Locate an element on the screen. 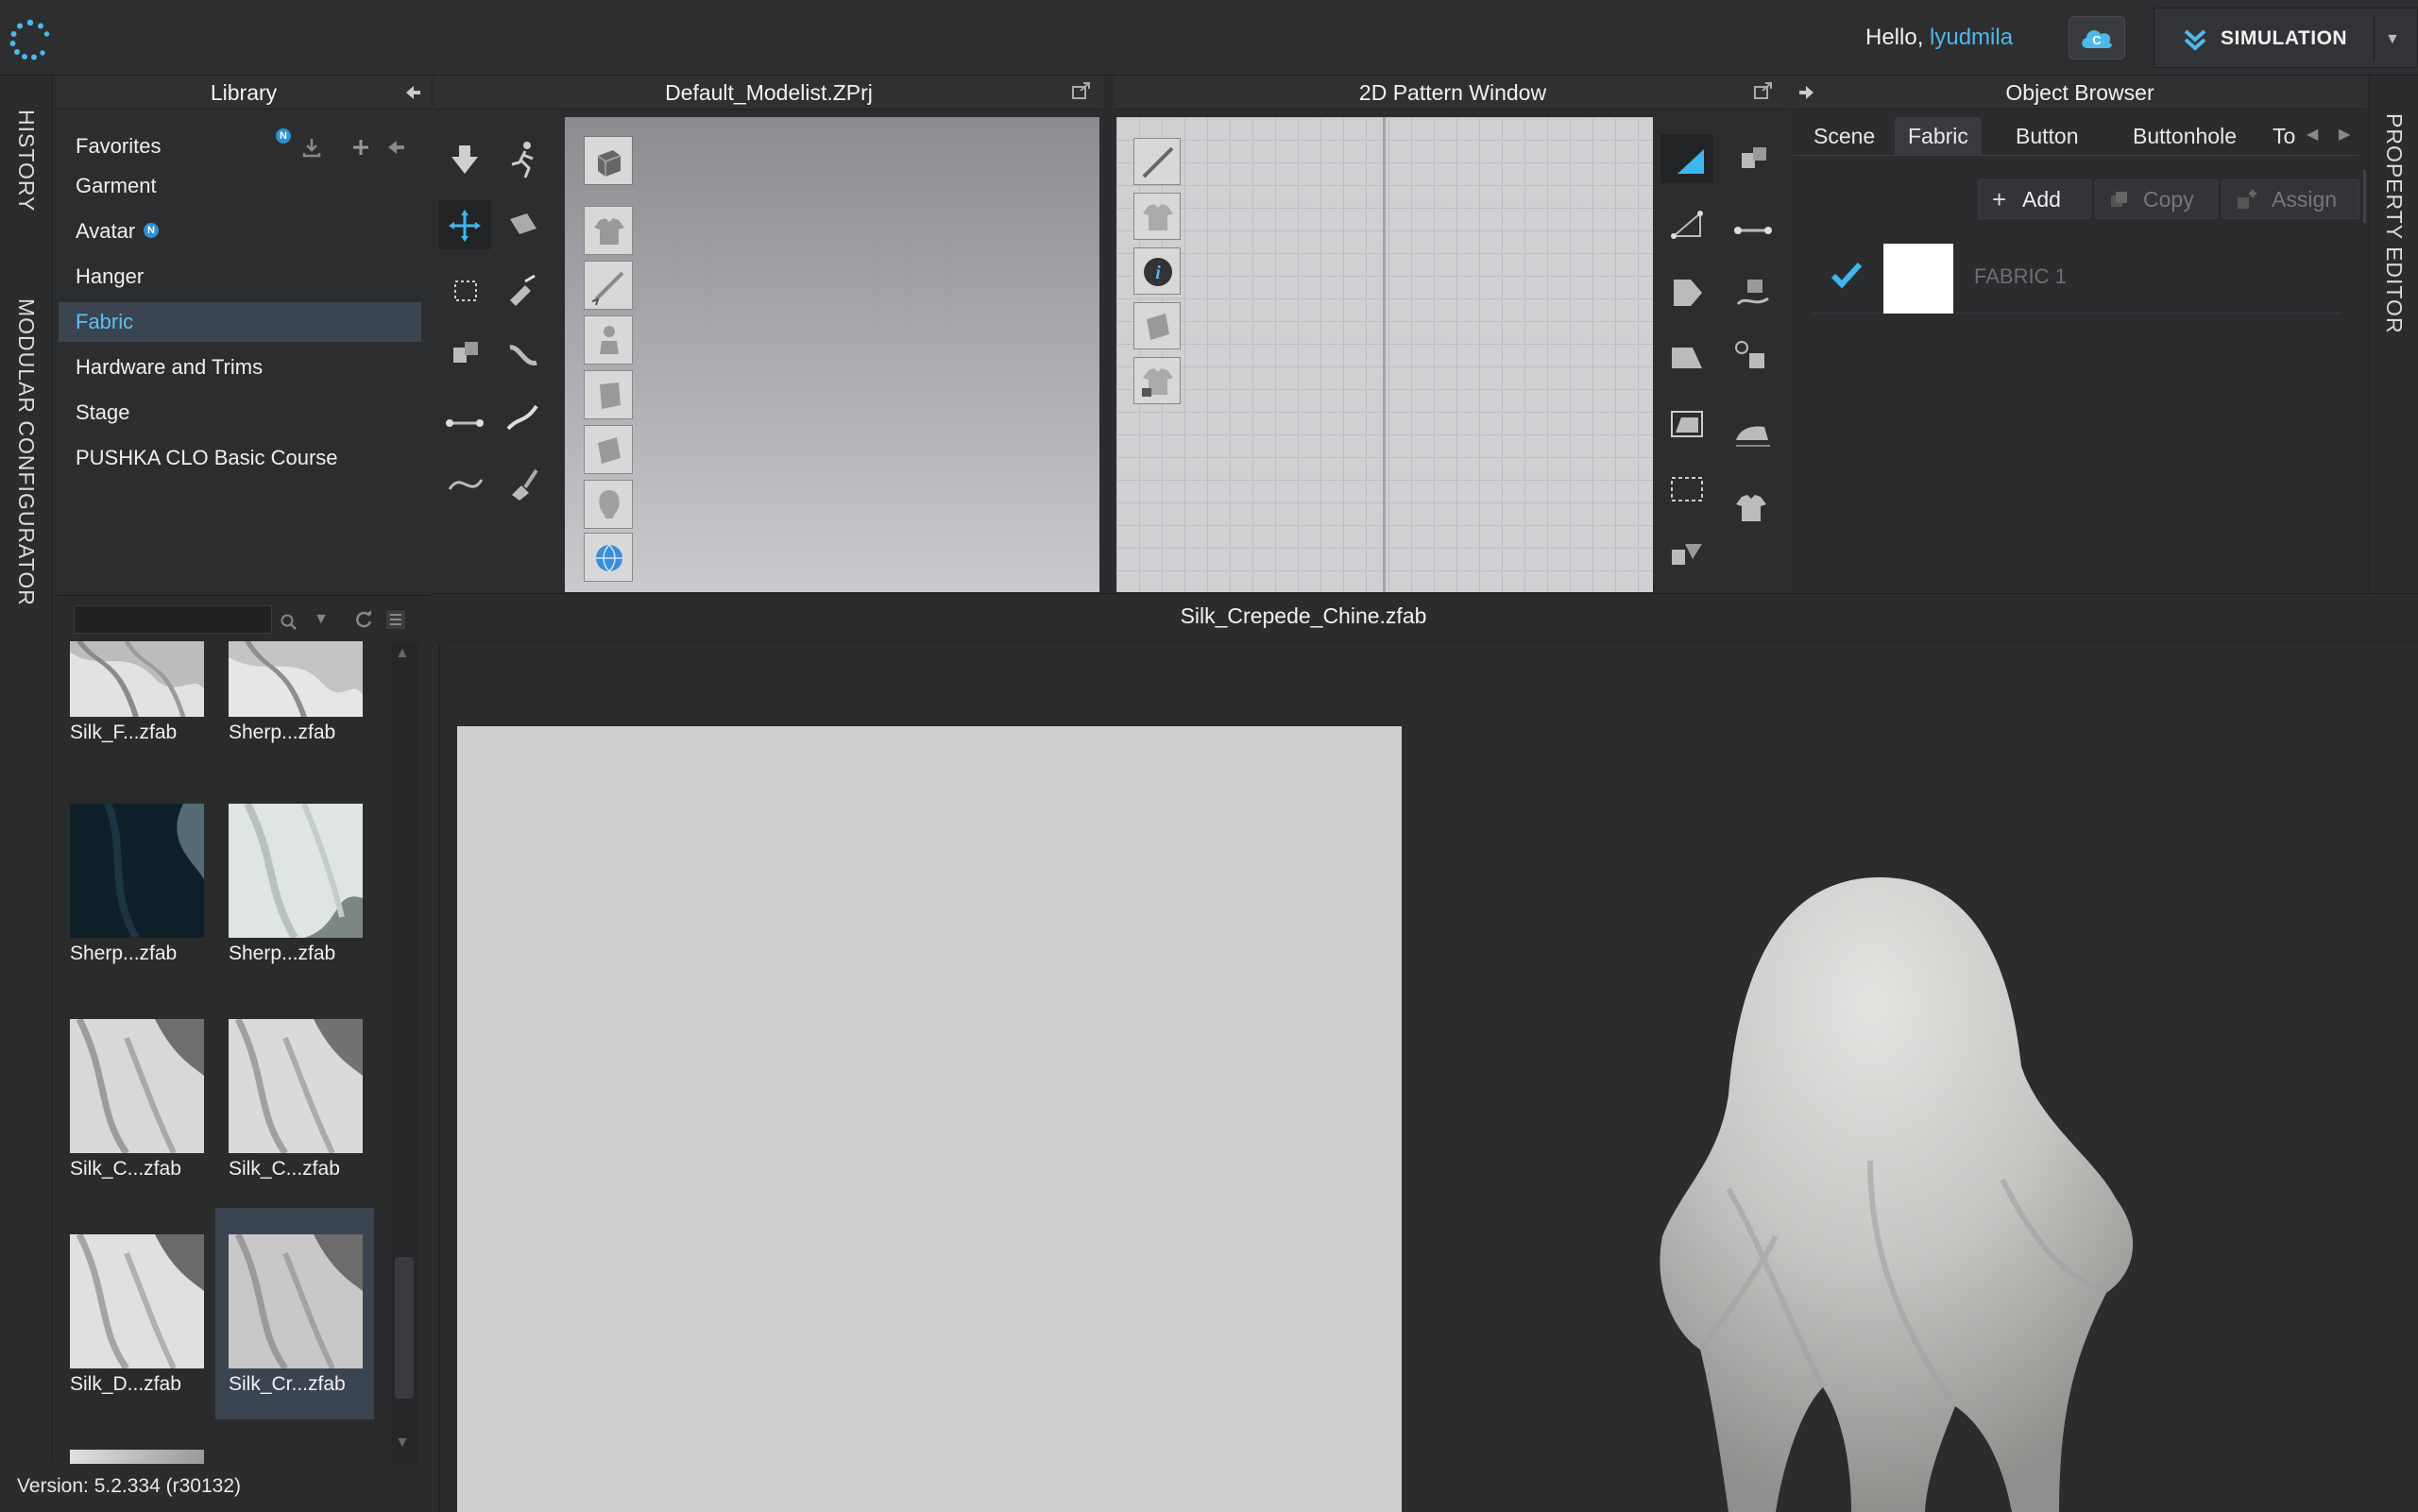  tab-modular-configurator: MODULAR CONFIGURATOR is located at coordinates (26, 452).